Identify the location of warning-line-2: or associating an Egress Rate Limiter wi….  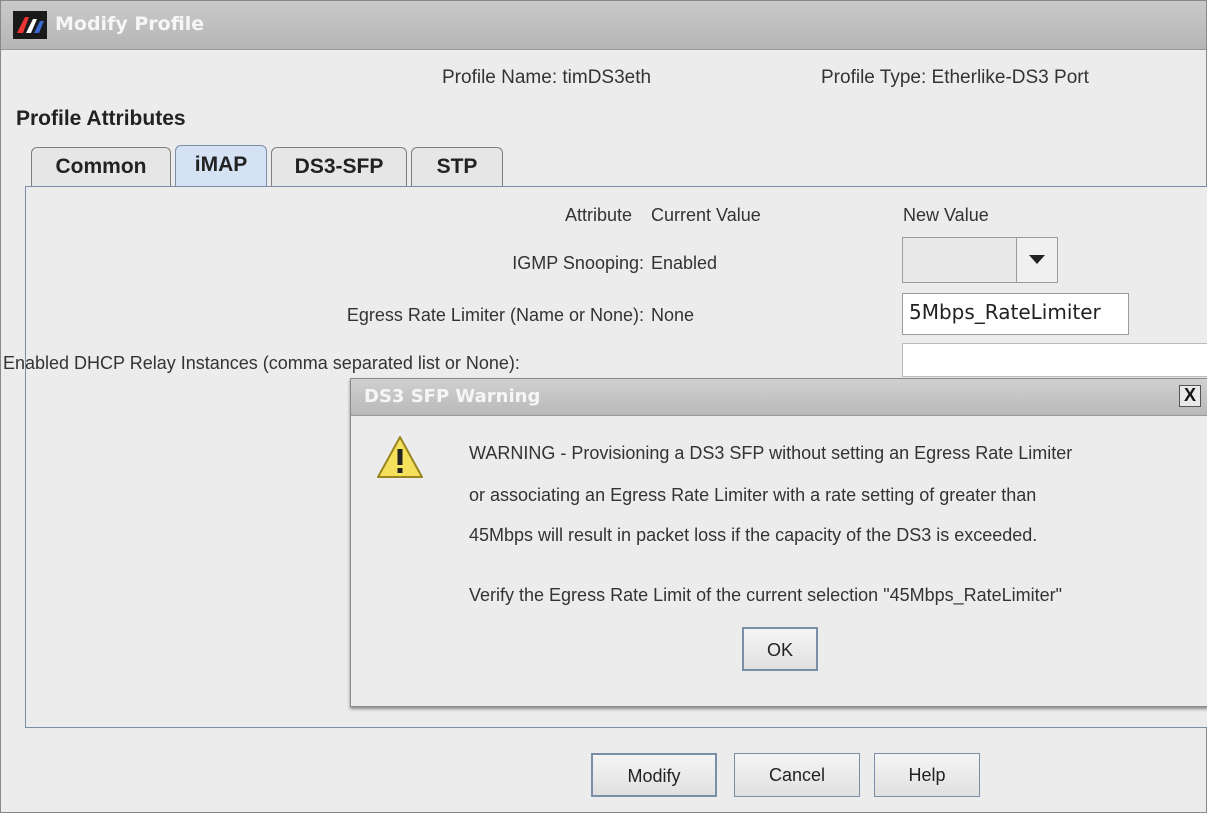
(753, 495).